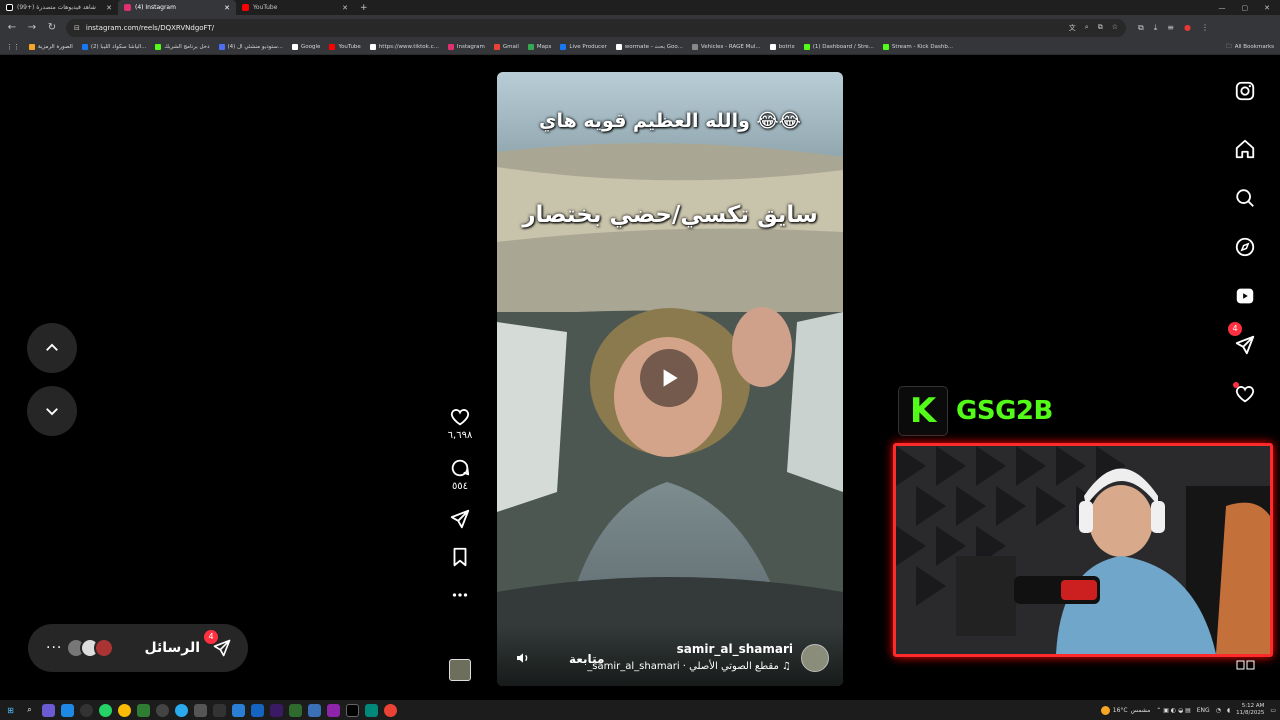  Describe the element at coordinates (52, 27) in the screenshot. I see `reload-icon: ↻` at that location.